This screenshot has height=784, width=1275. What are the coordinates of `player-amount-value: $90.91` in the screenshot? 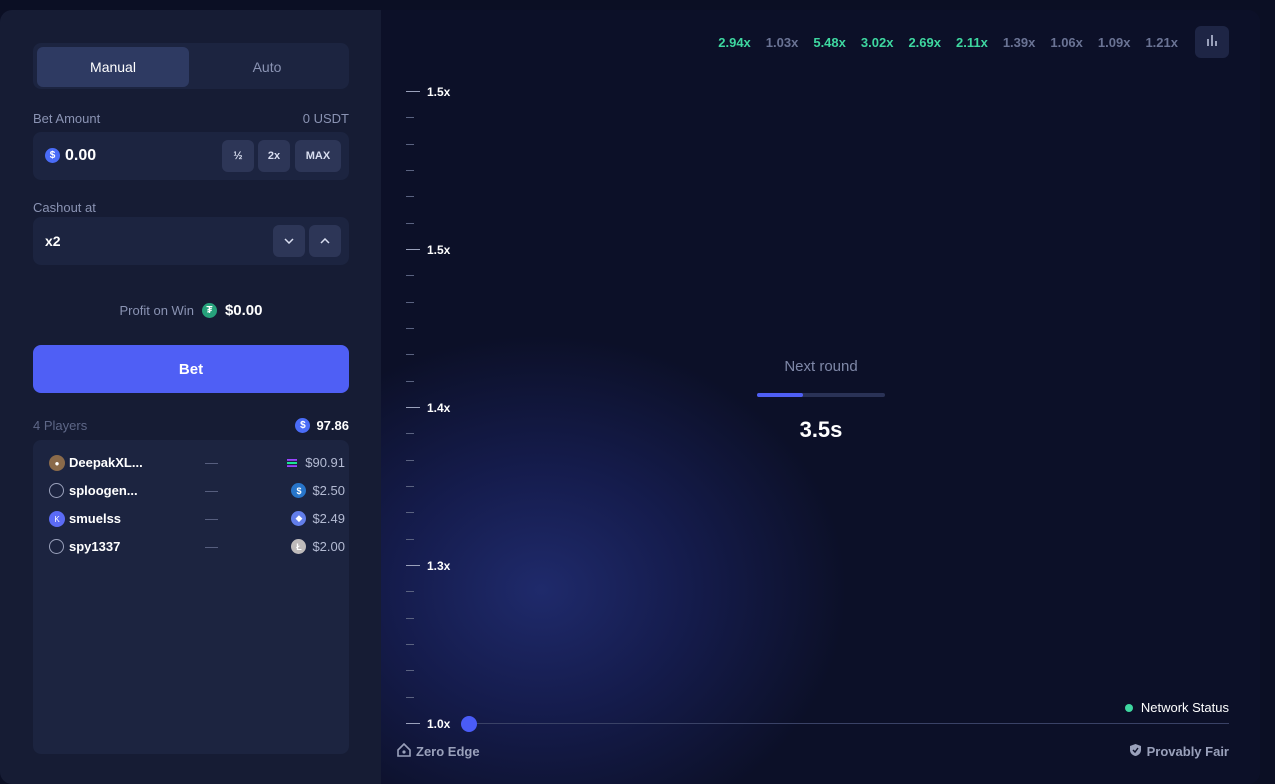 It's located at (325, 462).